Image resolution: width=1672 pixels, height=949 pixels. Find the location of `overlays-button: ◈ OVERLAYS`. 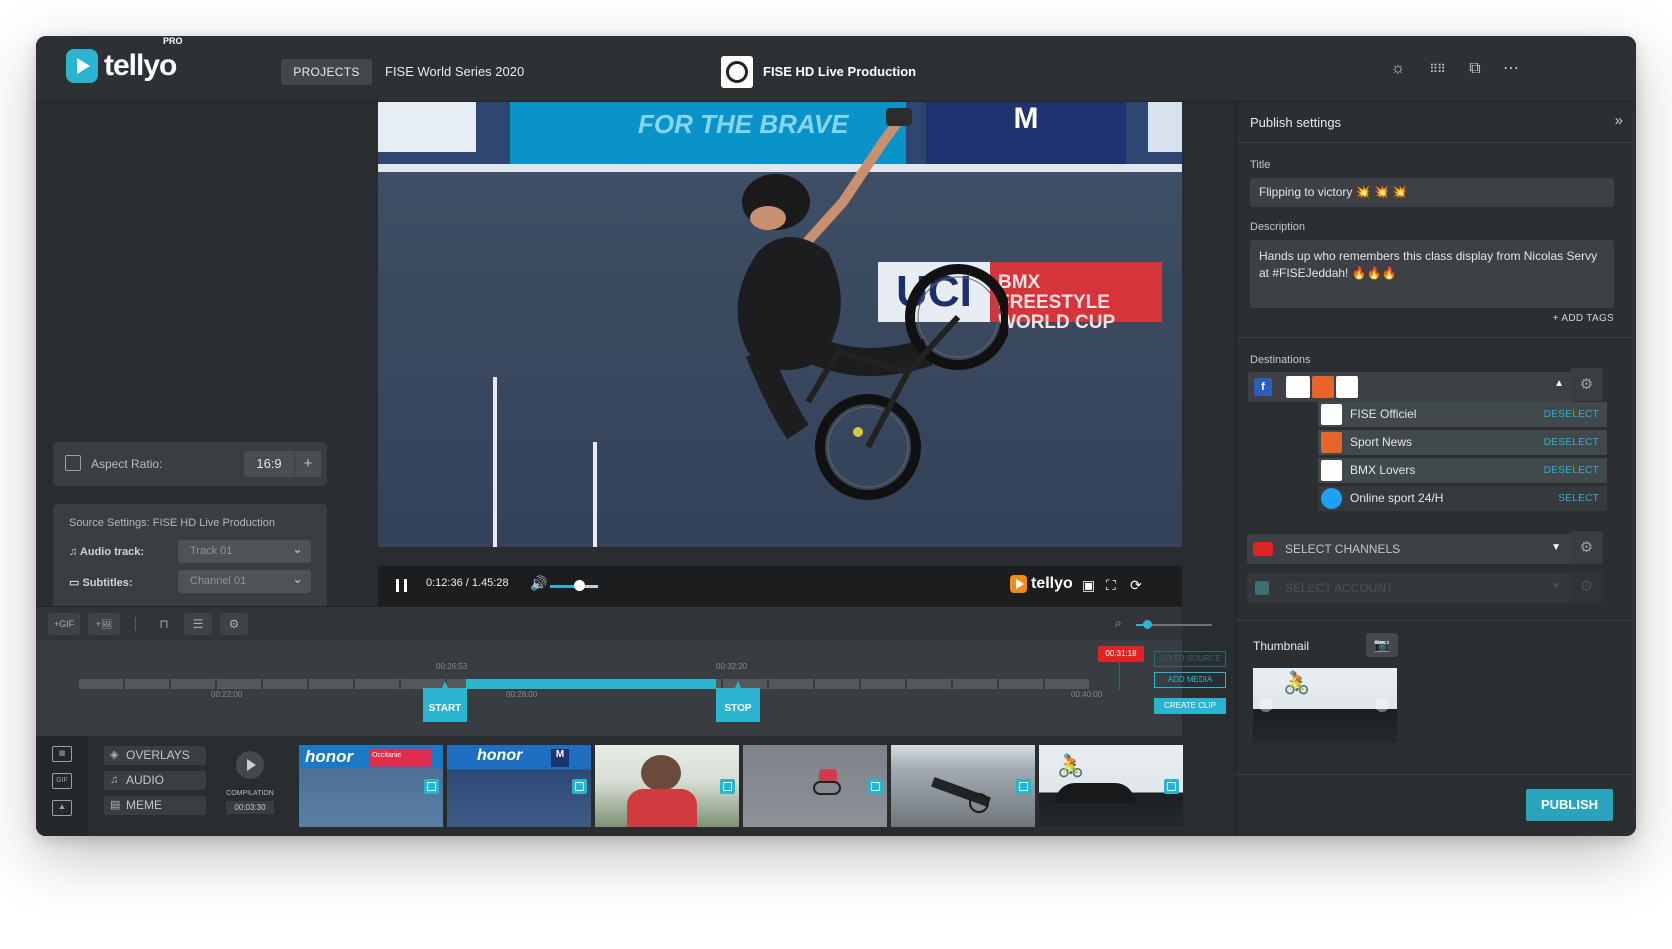

overlays-button: ◈ OVERLAYS is located at coordinates (155, 755).